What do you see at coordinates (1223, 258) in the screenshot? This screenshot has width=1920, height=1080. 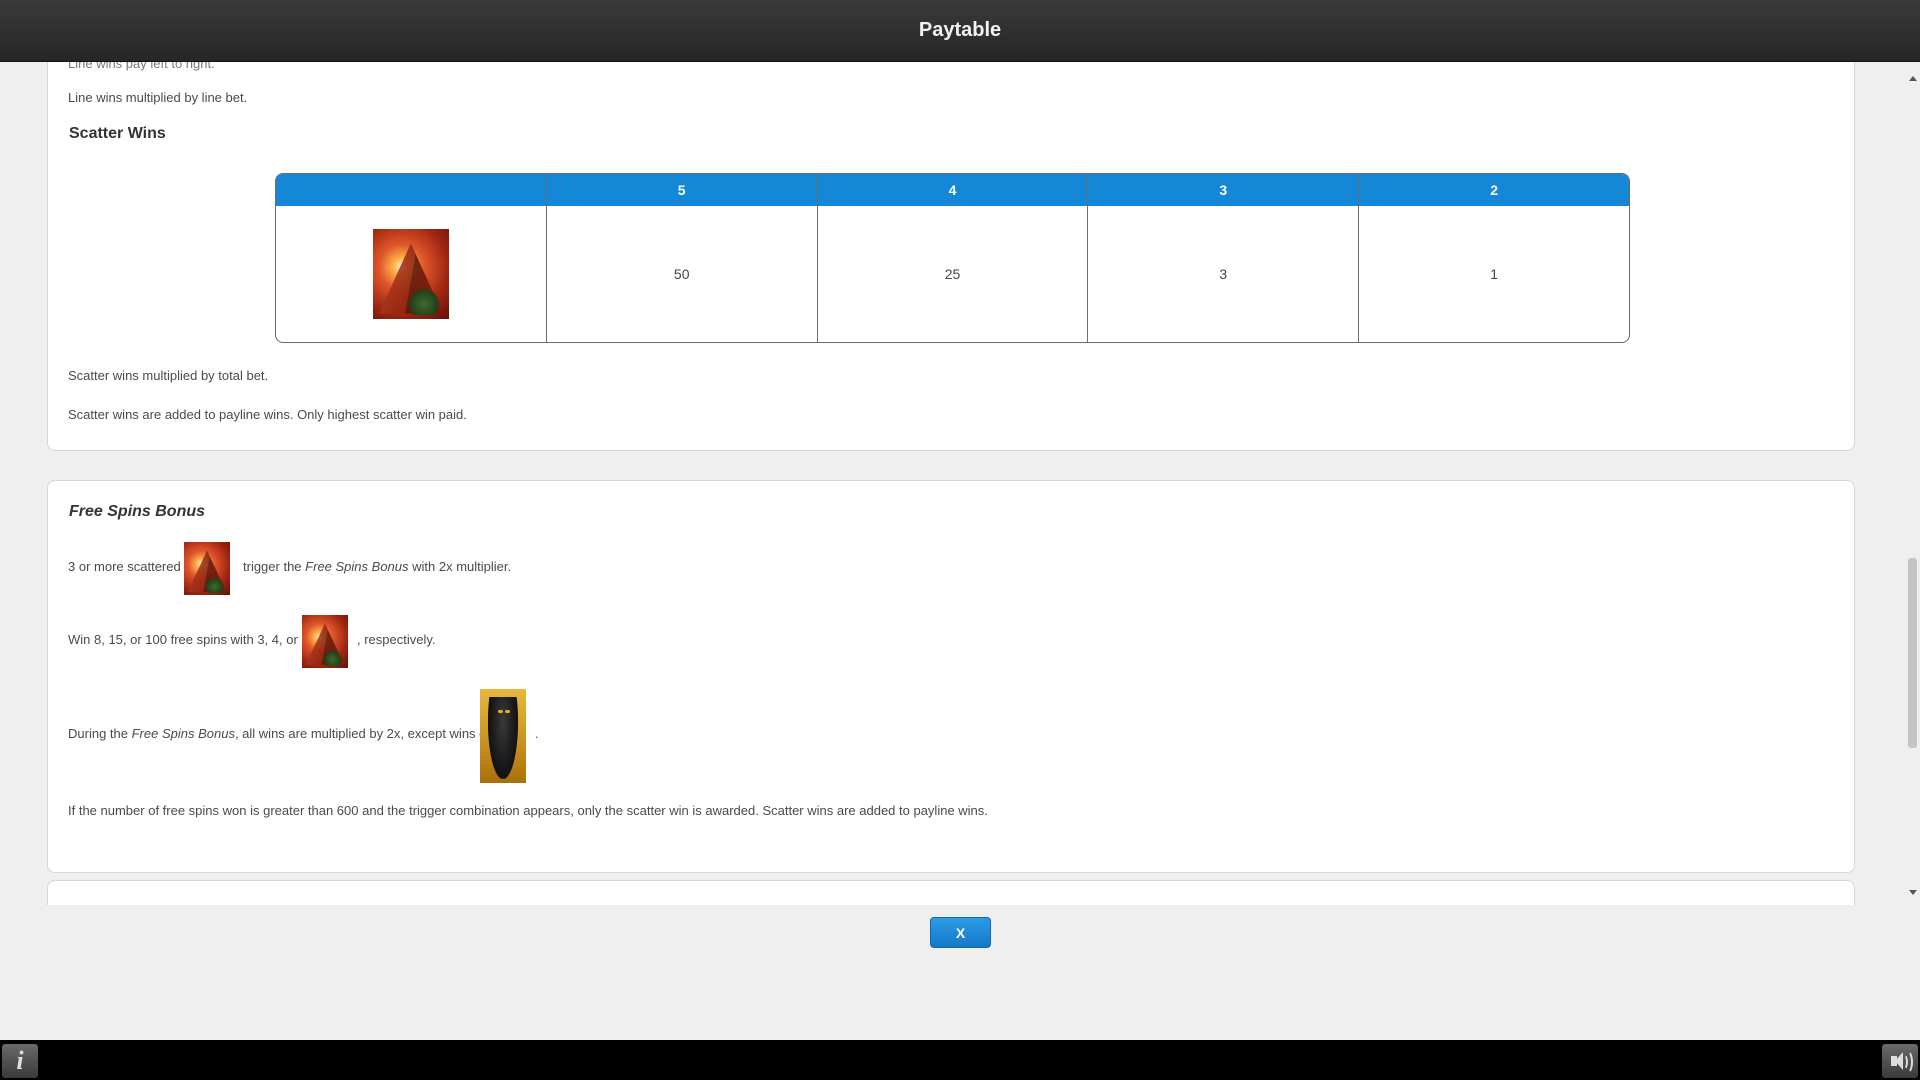 I see `count-3-column: 3 3` at bounding box center [1223, 258].